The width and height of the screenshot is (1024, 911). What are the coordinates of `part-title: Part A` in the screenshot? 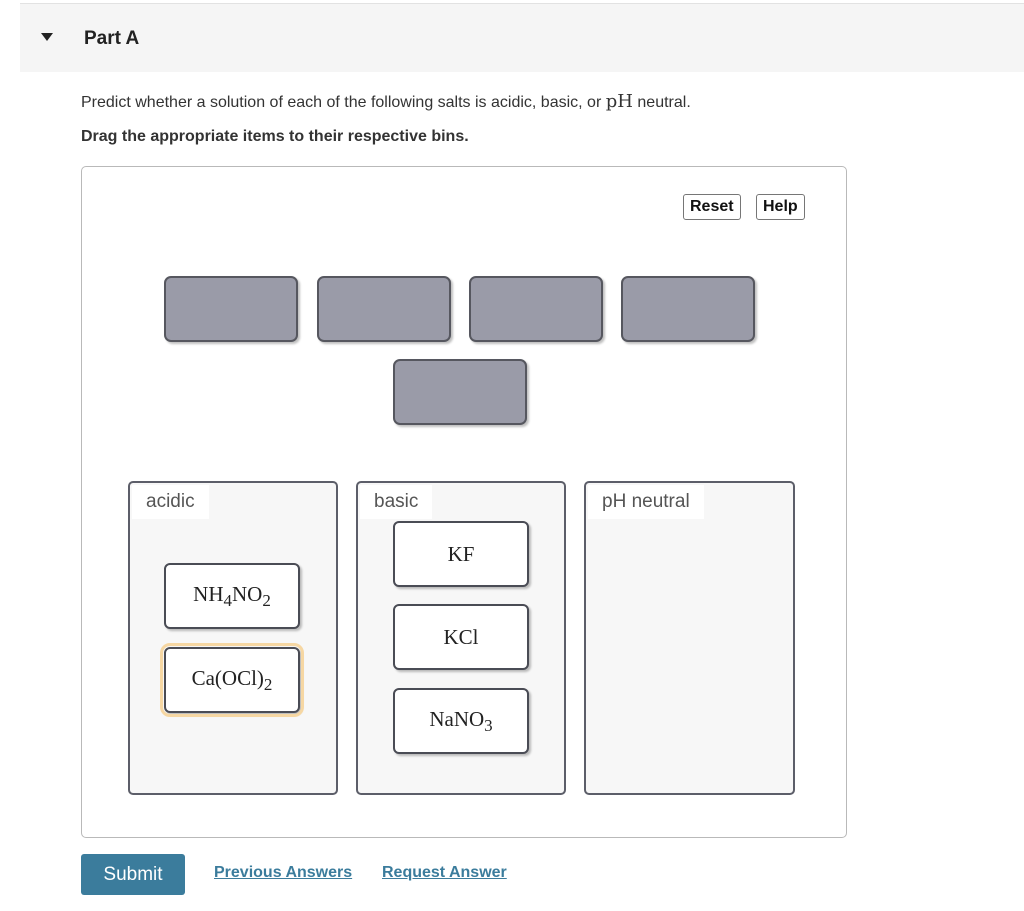 It's located at (112, 38).